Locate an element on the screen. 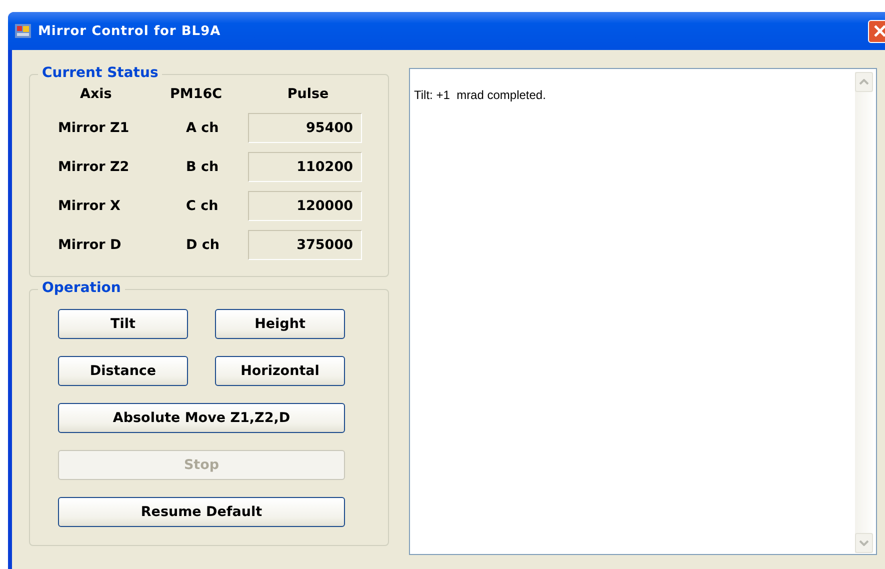  channel-label: D ch is located at coordinates (203, 244).